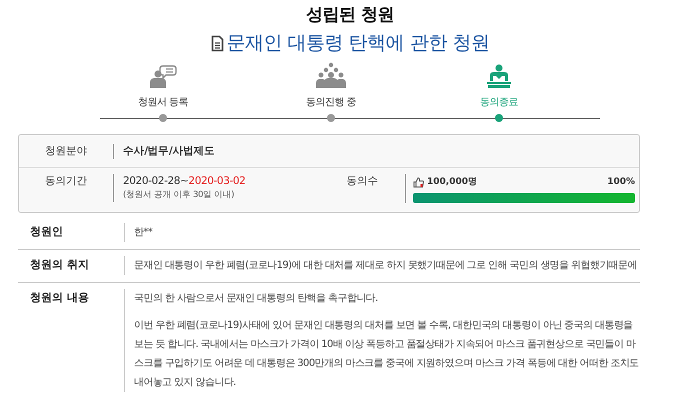  I want to click on step-label: 청원서 등록, so click(163, 102).